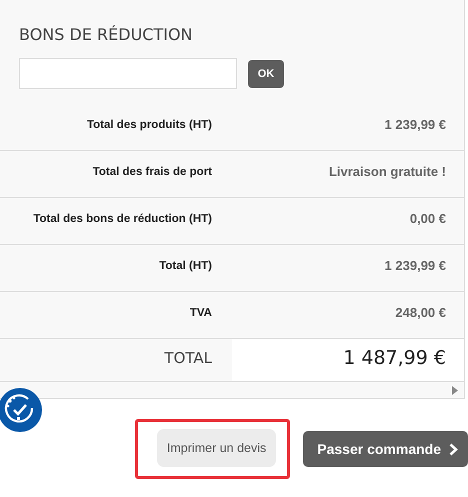 The width and height of the screenshot is (468, 497). I want to click on summary-label: Total des bons de réduction (HT), so click(122, 219).